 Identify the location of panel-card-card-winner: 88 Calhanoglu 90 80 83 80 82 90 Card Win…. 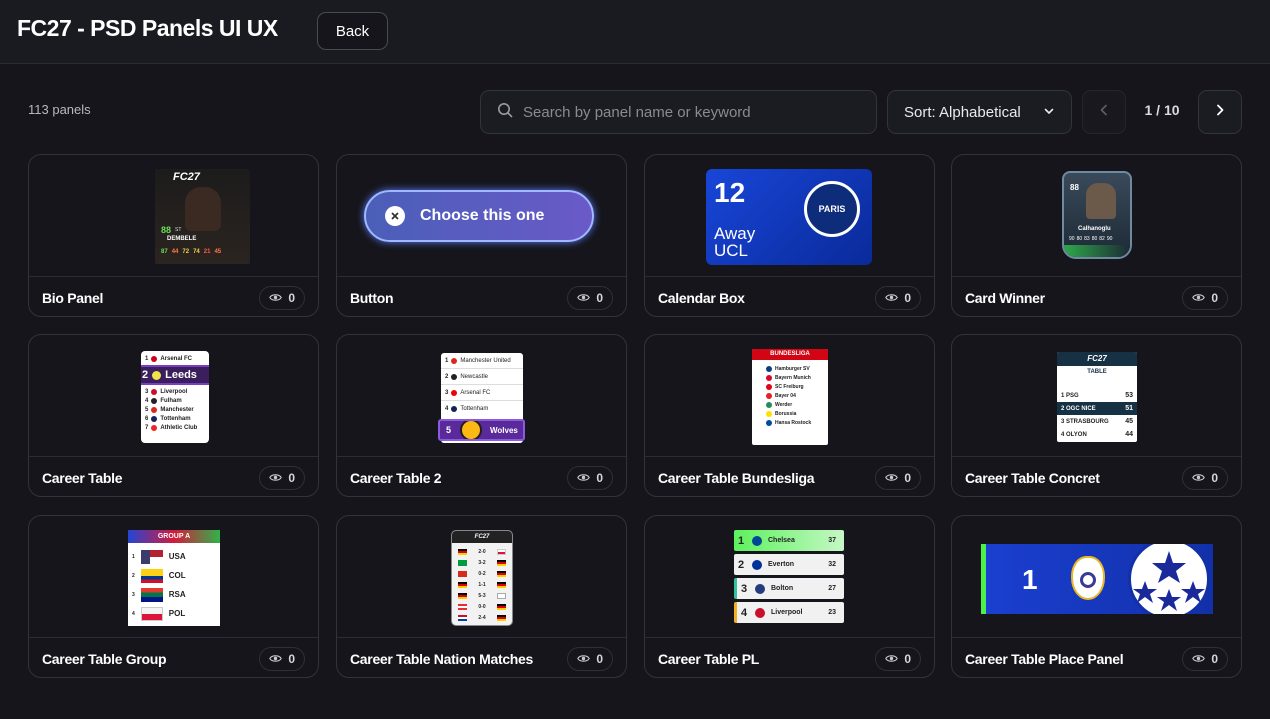
(1096, 235).